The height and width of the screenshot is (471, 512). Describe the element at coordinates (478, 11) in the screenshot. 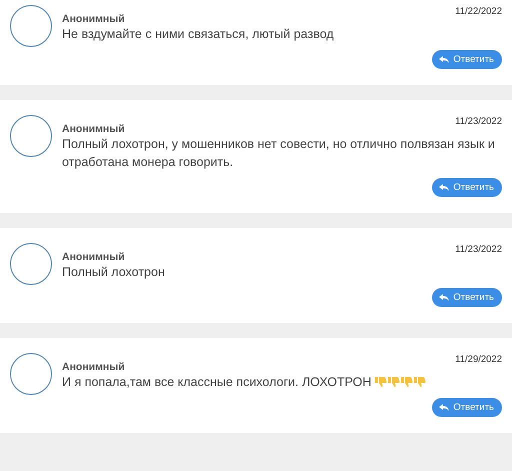

I see `comment-date: 11/22/2022` at that location.